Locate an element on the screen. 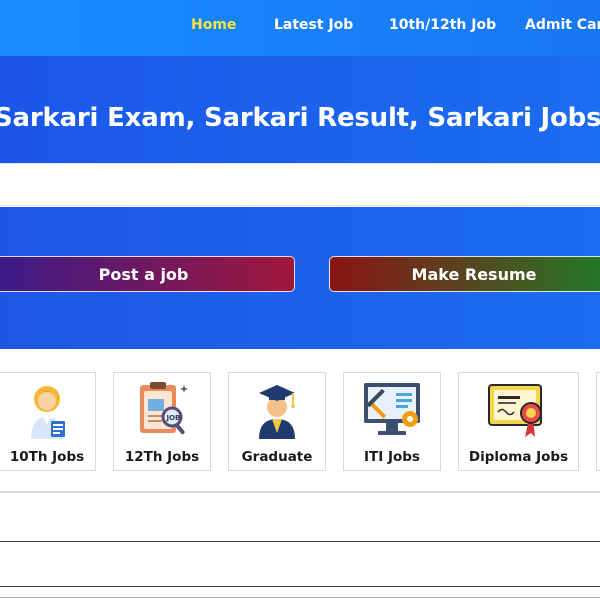  nav-home: Home is located at coordinates (213, 25).